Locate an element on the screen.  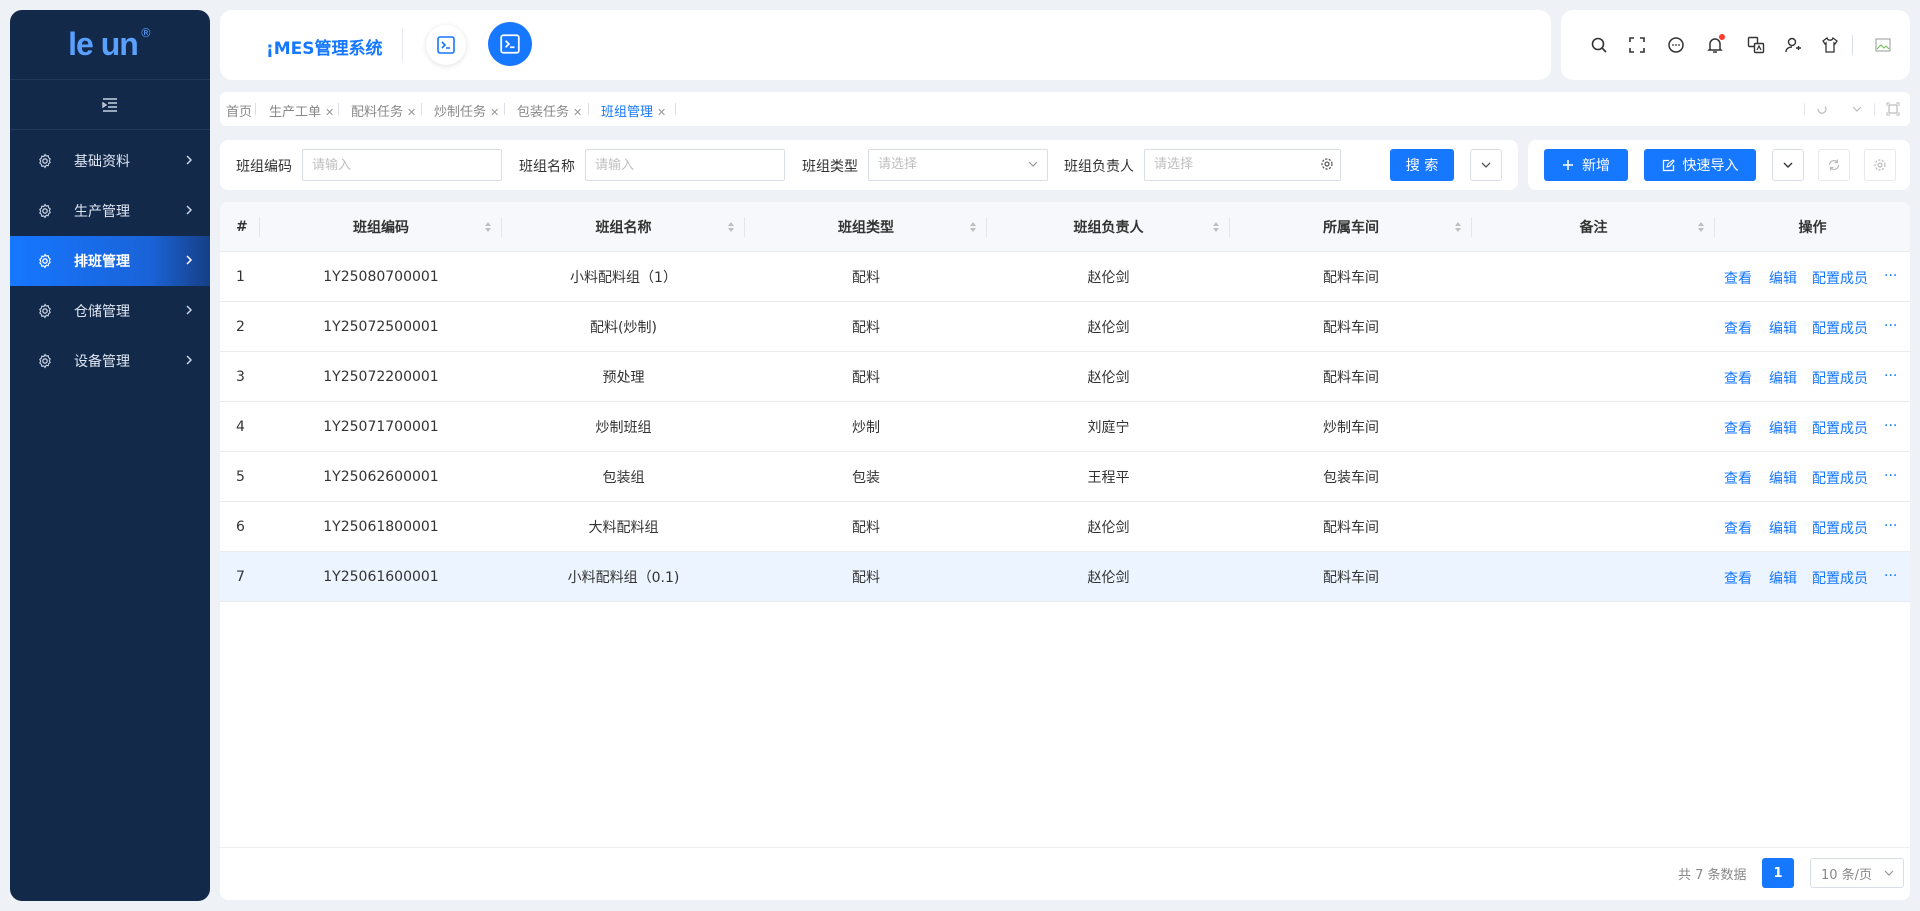
tab: 配料任务 ✕ is located at coordinates (383, 110).